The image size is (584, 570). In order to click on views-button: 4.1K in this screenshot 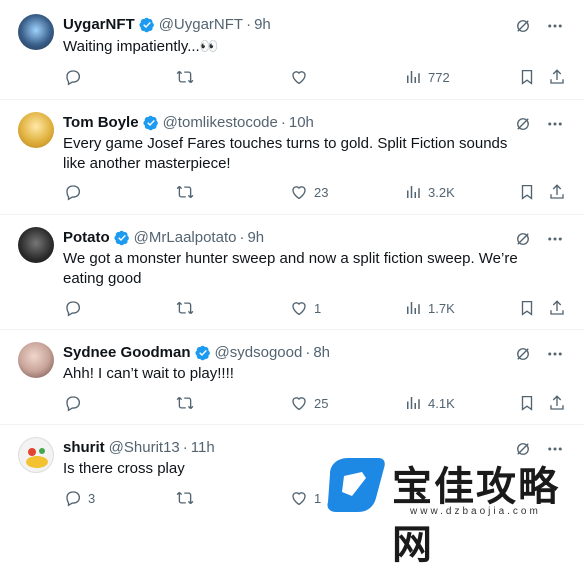, I will do `click(429, 403)`.